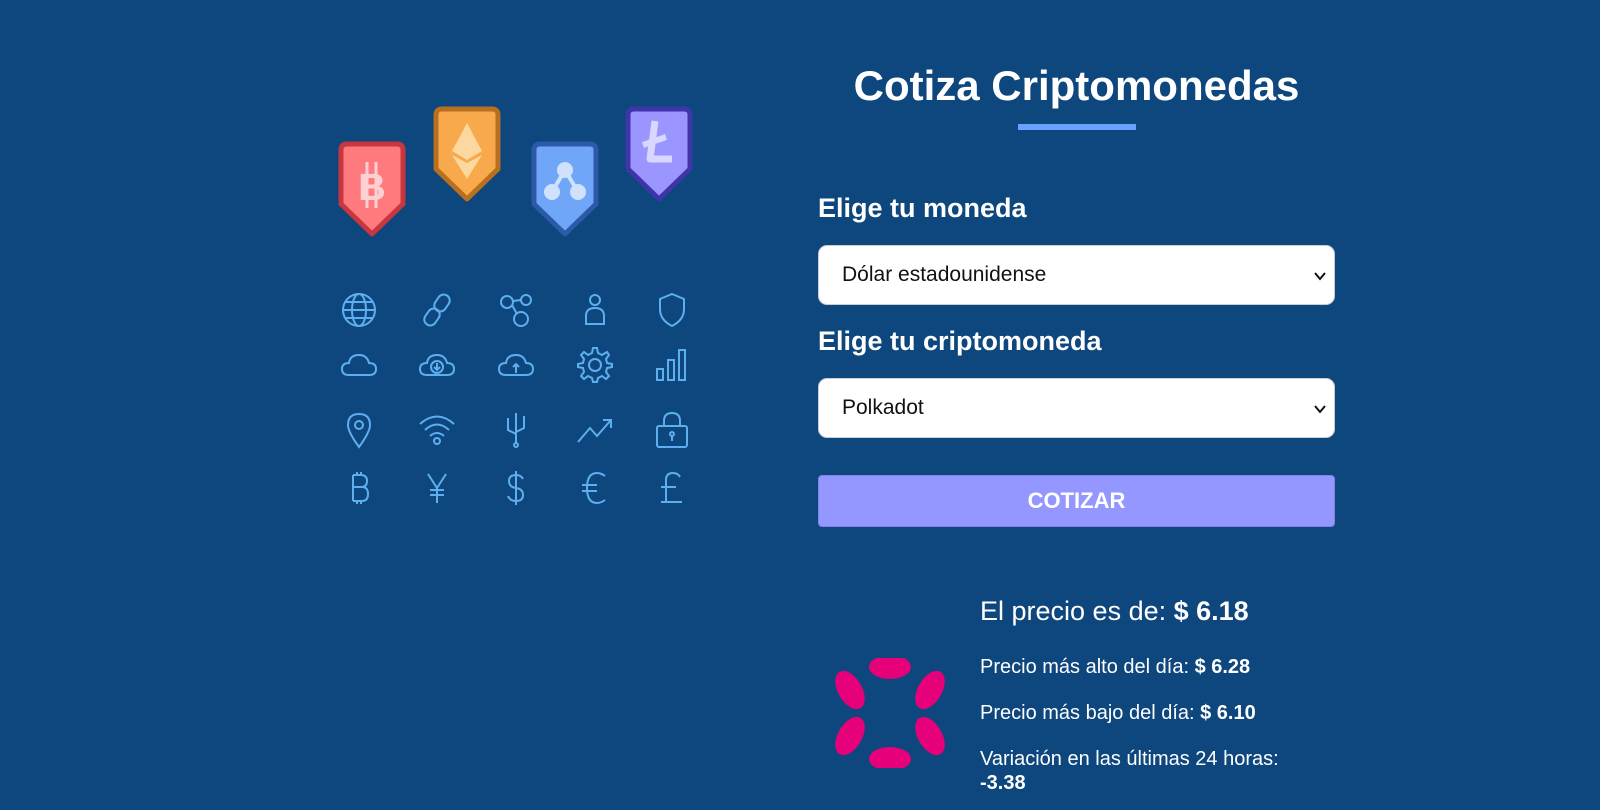 This screenshot has width=1600, height=810. What do you see at coordinates (672, 430) in the screenshot?
I see `padlock-icon` at bounding box center [672, 430].